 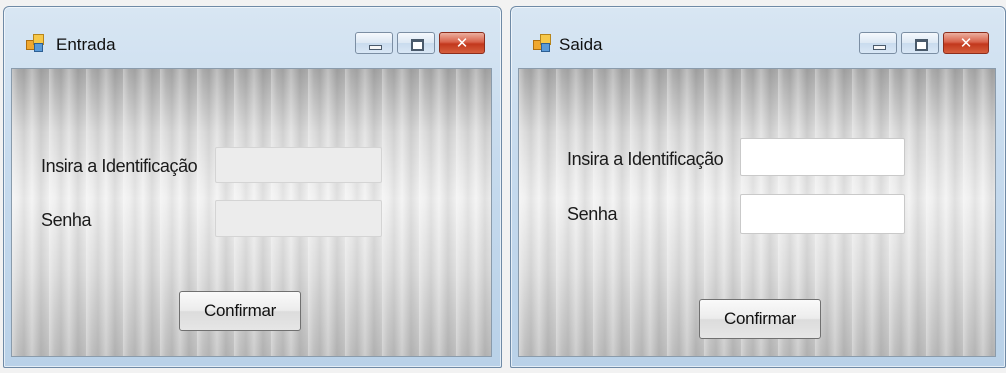 What do you see at coordinates (86, 44) in the screenshot?
I see `window-title: Entrada` at bounding box center [86, 44].